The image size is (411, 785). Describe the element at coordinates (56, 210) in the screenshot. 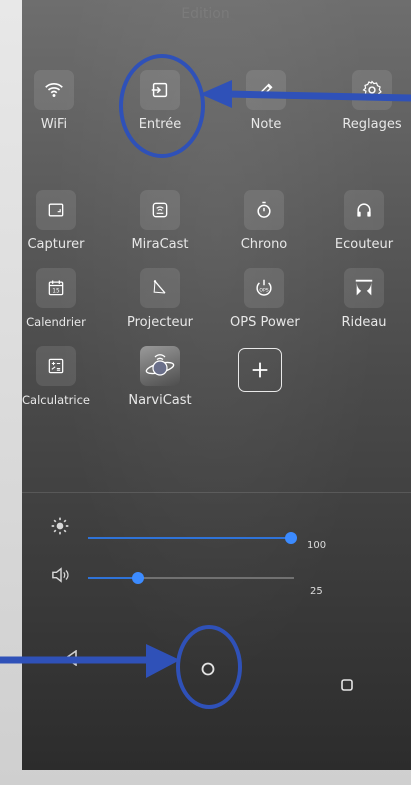

I see `capture-icon` at that location.